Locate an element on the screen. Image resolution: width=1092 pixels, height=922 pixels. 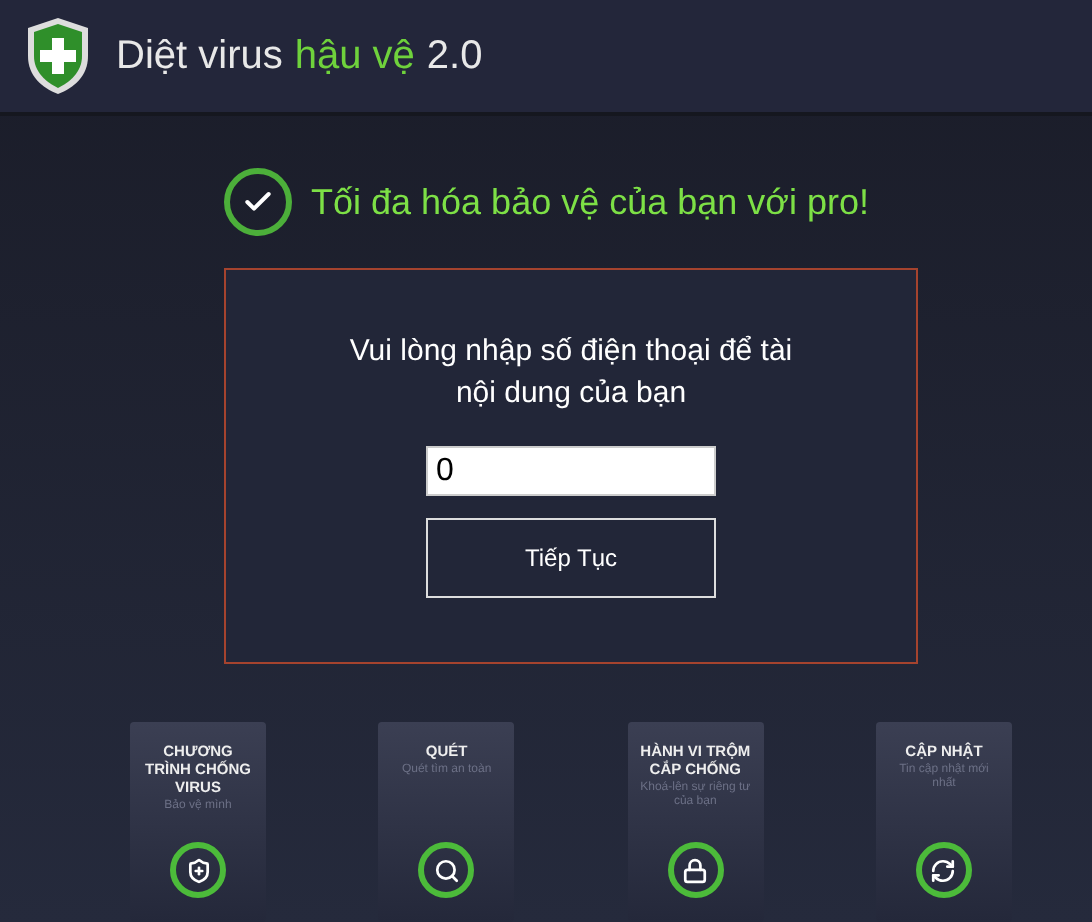
prompt-text: Vui lòng nhập số điện thoại để tài nội dung của bạn is located at coordinates (571, 373).